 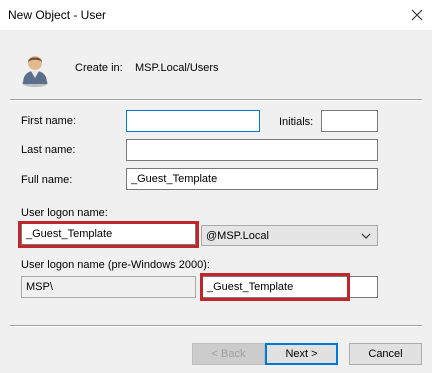 What do you see at coordinates (108, 234) in the screenshot?
I see `logon-name-highlight` at bounding box center [108, 234].